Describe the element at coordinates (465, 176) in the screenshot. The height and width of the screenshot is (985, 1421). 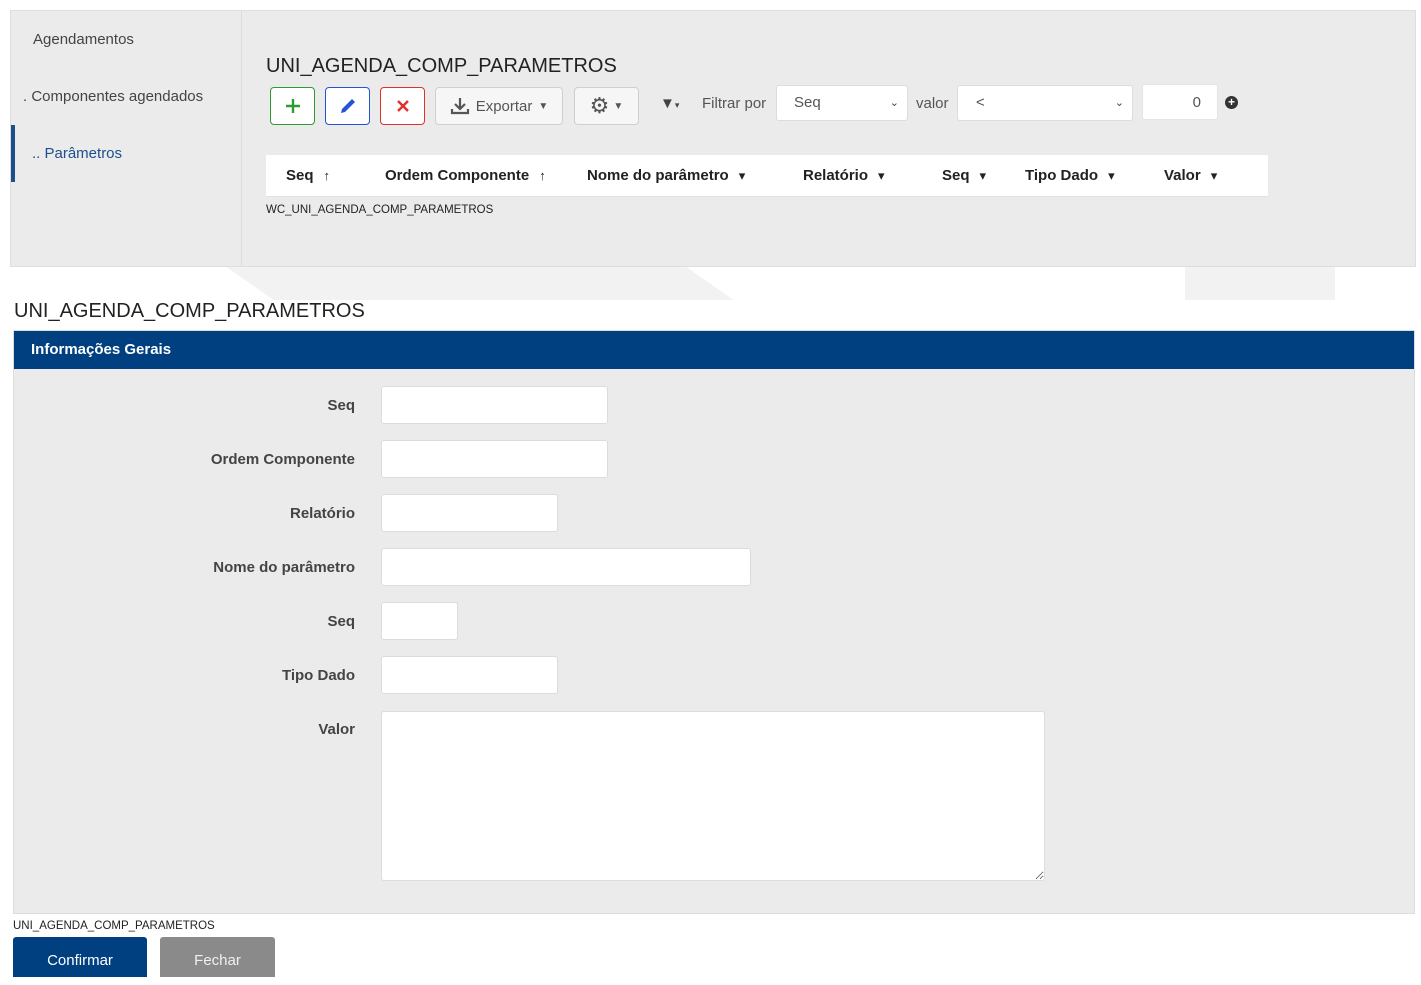
I see `column-header-ordem-componente: Ordem Componente ↑` at that location.